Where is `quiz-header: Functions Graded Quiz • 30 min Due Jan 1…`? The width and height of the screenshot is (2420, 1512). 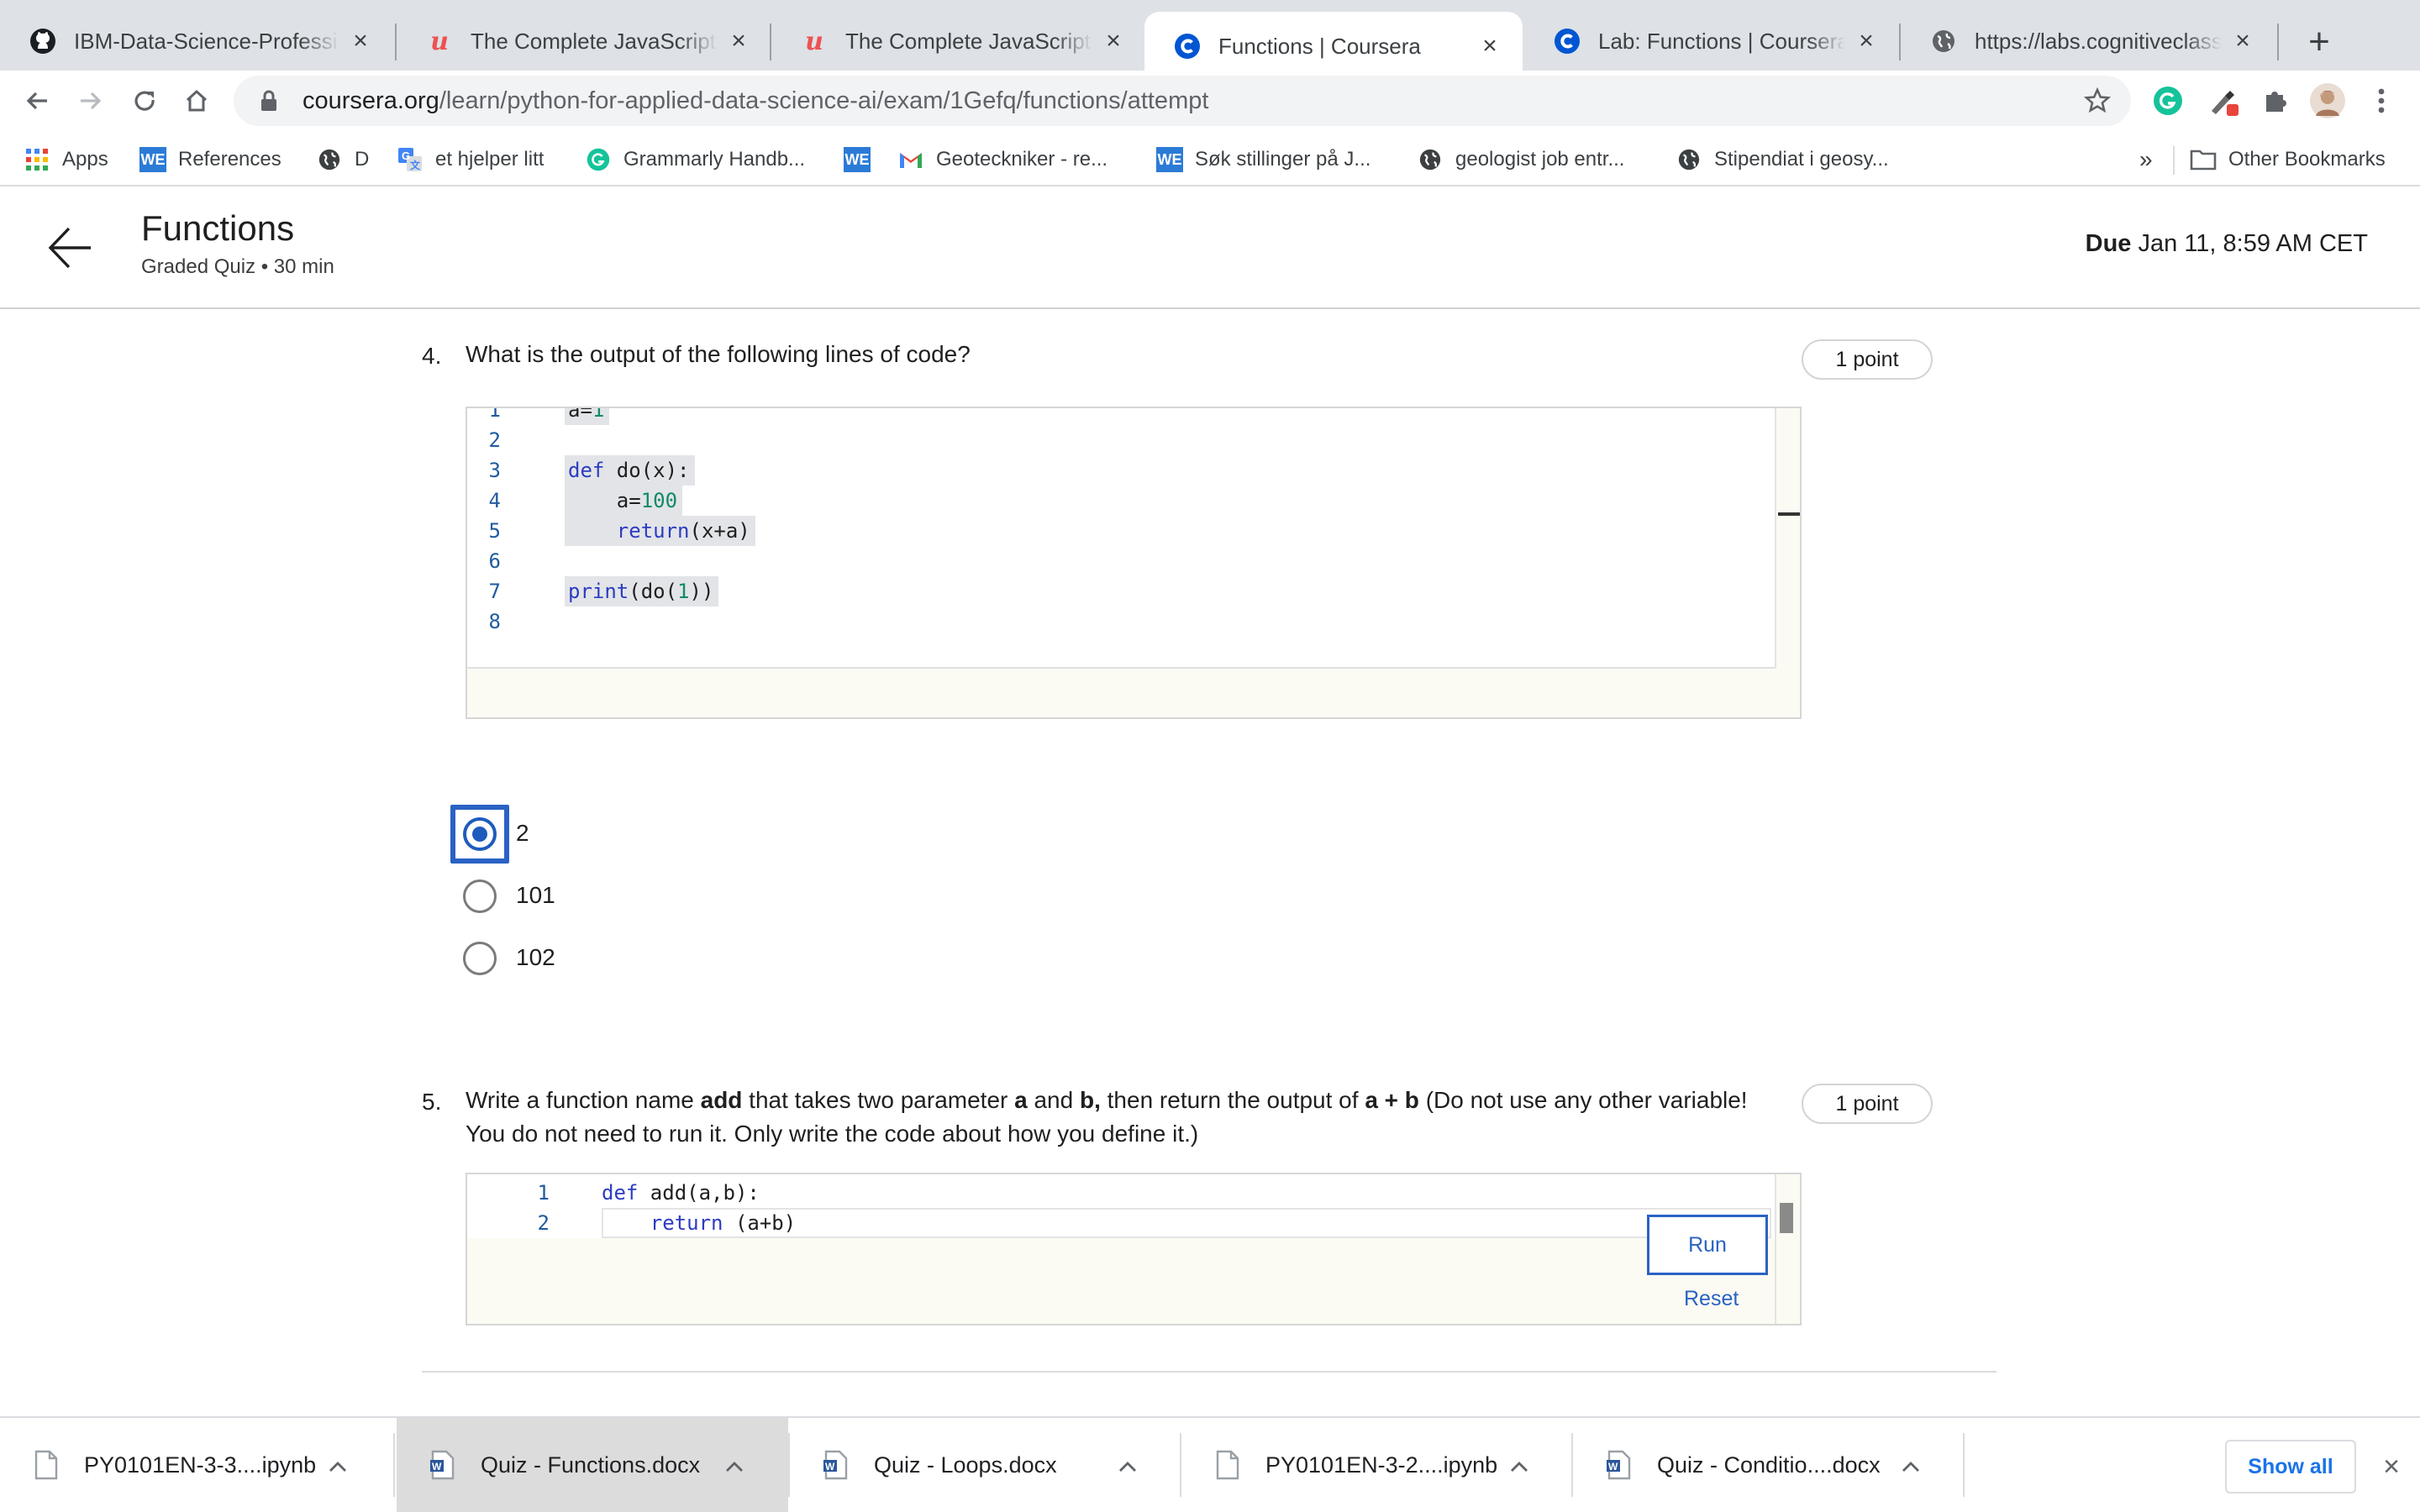 quiz-header: Functions Graded Quiz • 30 min Due Jan 1… is located at coordinates (1210, 247).